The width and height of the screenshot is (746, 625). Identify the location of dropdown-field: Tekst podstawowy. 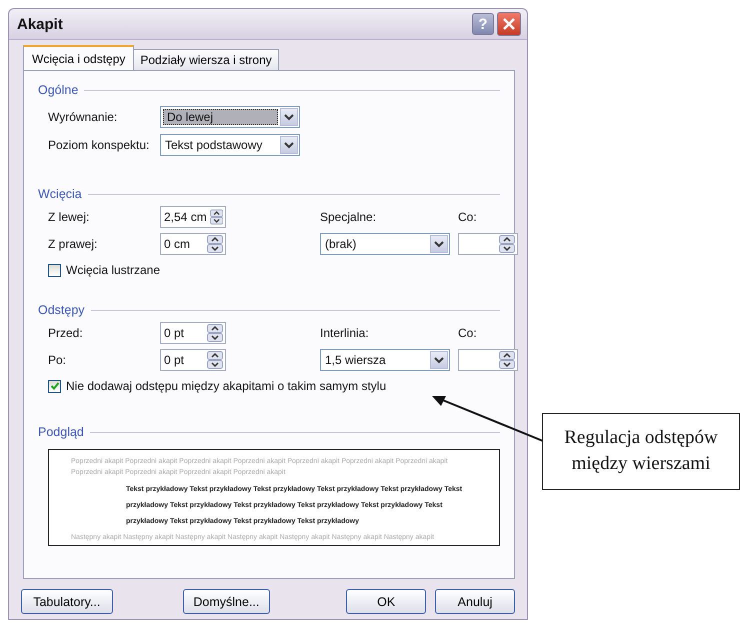
(230, 145).